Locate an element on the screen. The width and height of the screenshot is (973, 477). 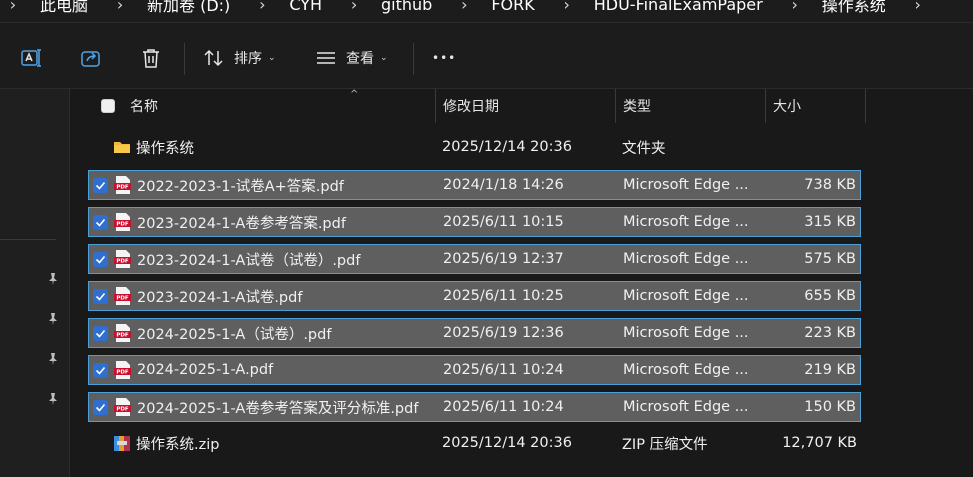
file-type: 文件夹 is located at coordinates (644, 148).